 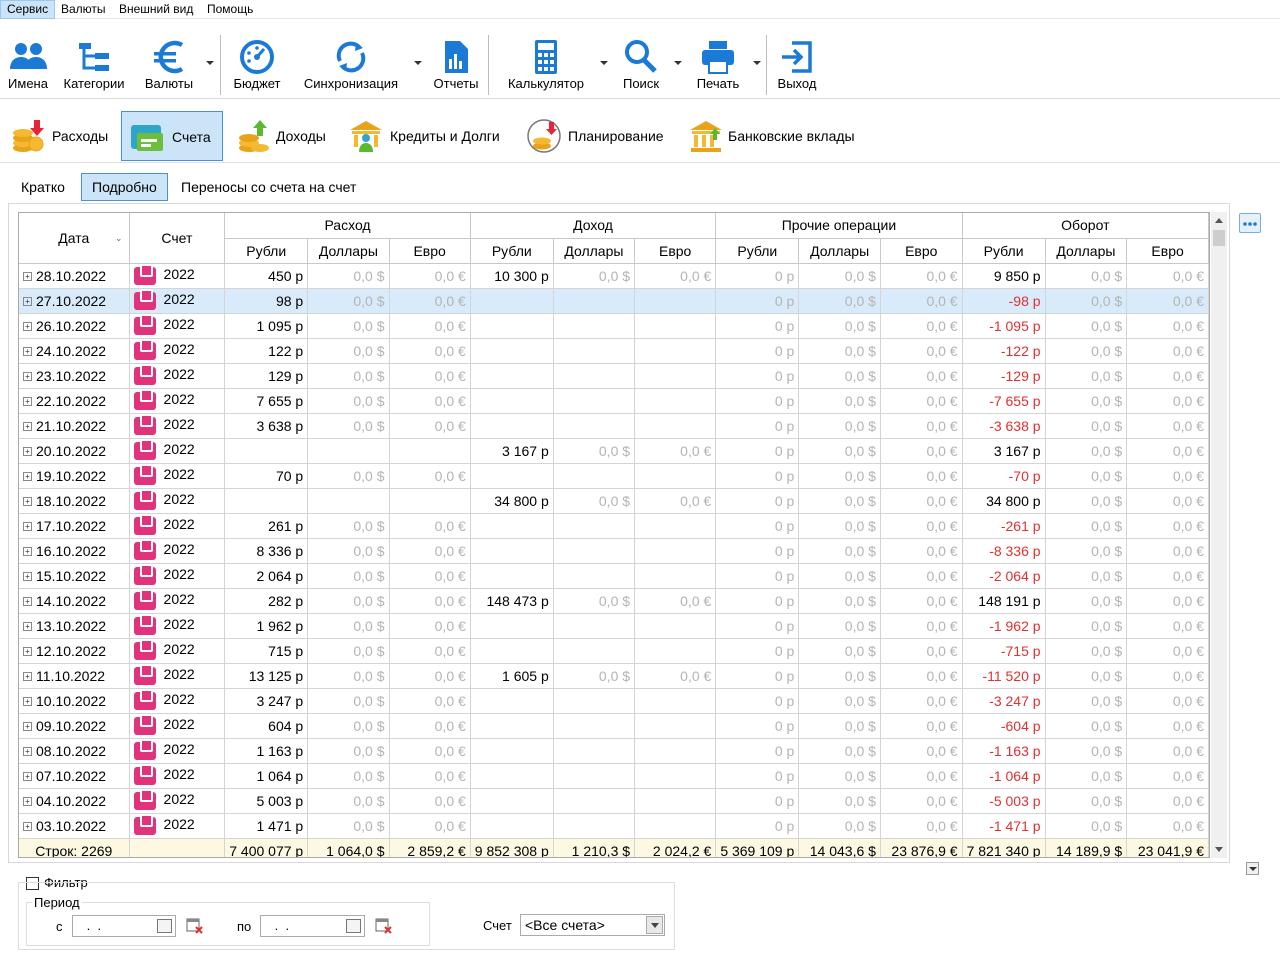 What do you see at coordinates (172, 136) in the screenshot?
I see `section-accounts: Счета` at bounding box center [172, 136].